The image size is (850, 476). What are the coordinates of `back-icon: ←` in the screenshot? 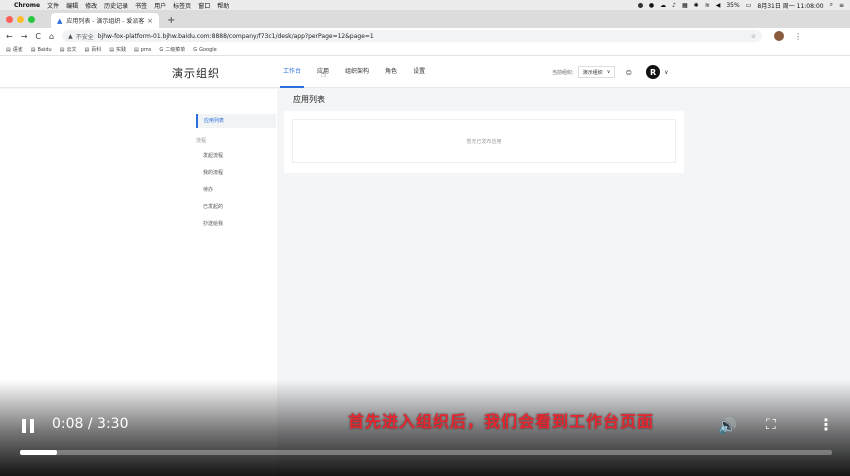 It's located at (9, 36).